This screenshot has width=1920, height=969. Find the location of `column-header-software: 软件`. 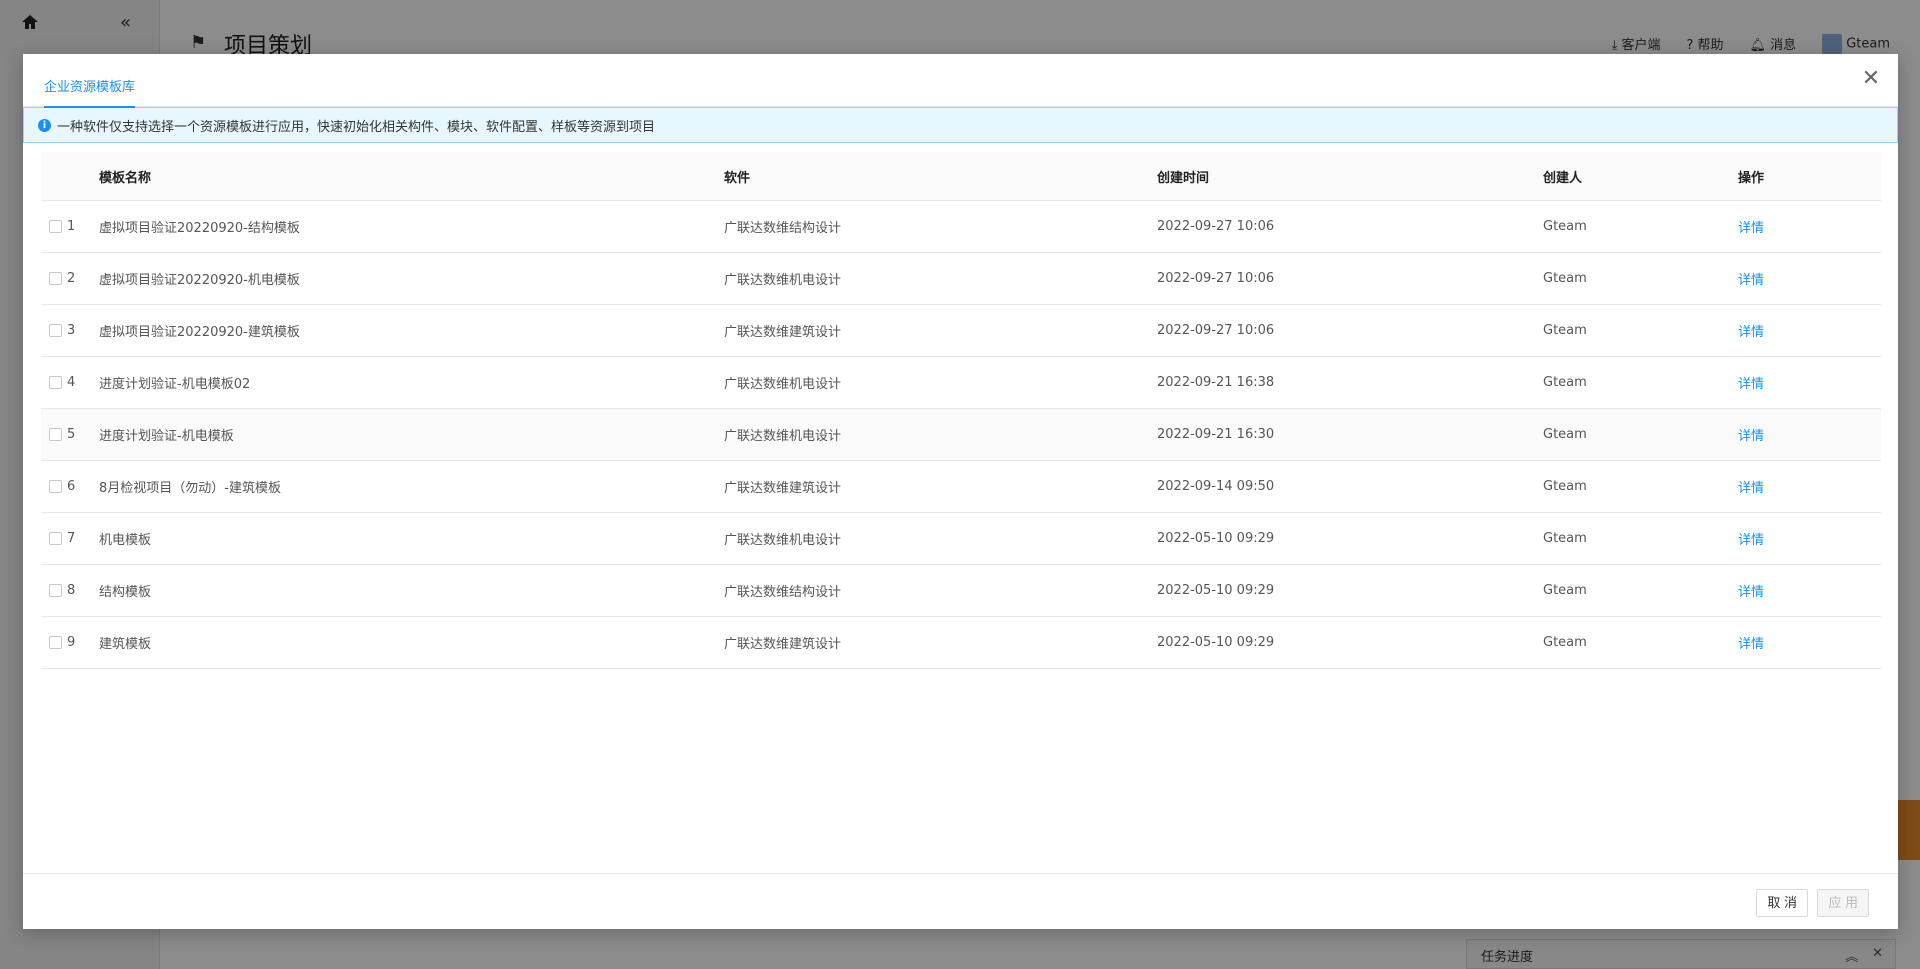

column-header-software: 软件 is located at coordinates (737, 178).